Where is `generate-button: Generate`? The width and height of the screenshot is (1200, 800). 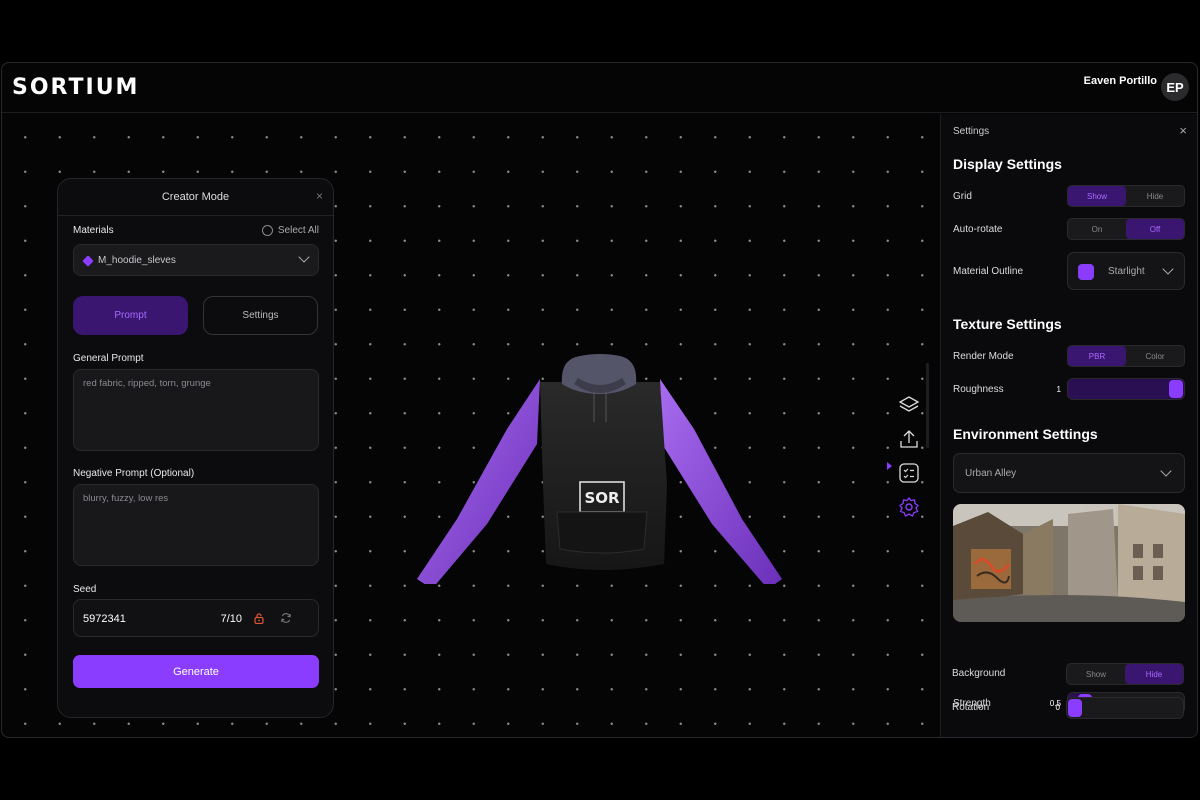 generate-button: Generate is located at coordinates (196, 671).